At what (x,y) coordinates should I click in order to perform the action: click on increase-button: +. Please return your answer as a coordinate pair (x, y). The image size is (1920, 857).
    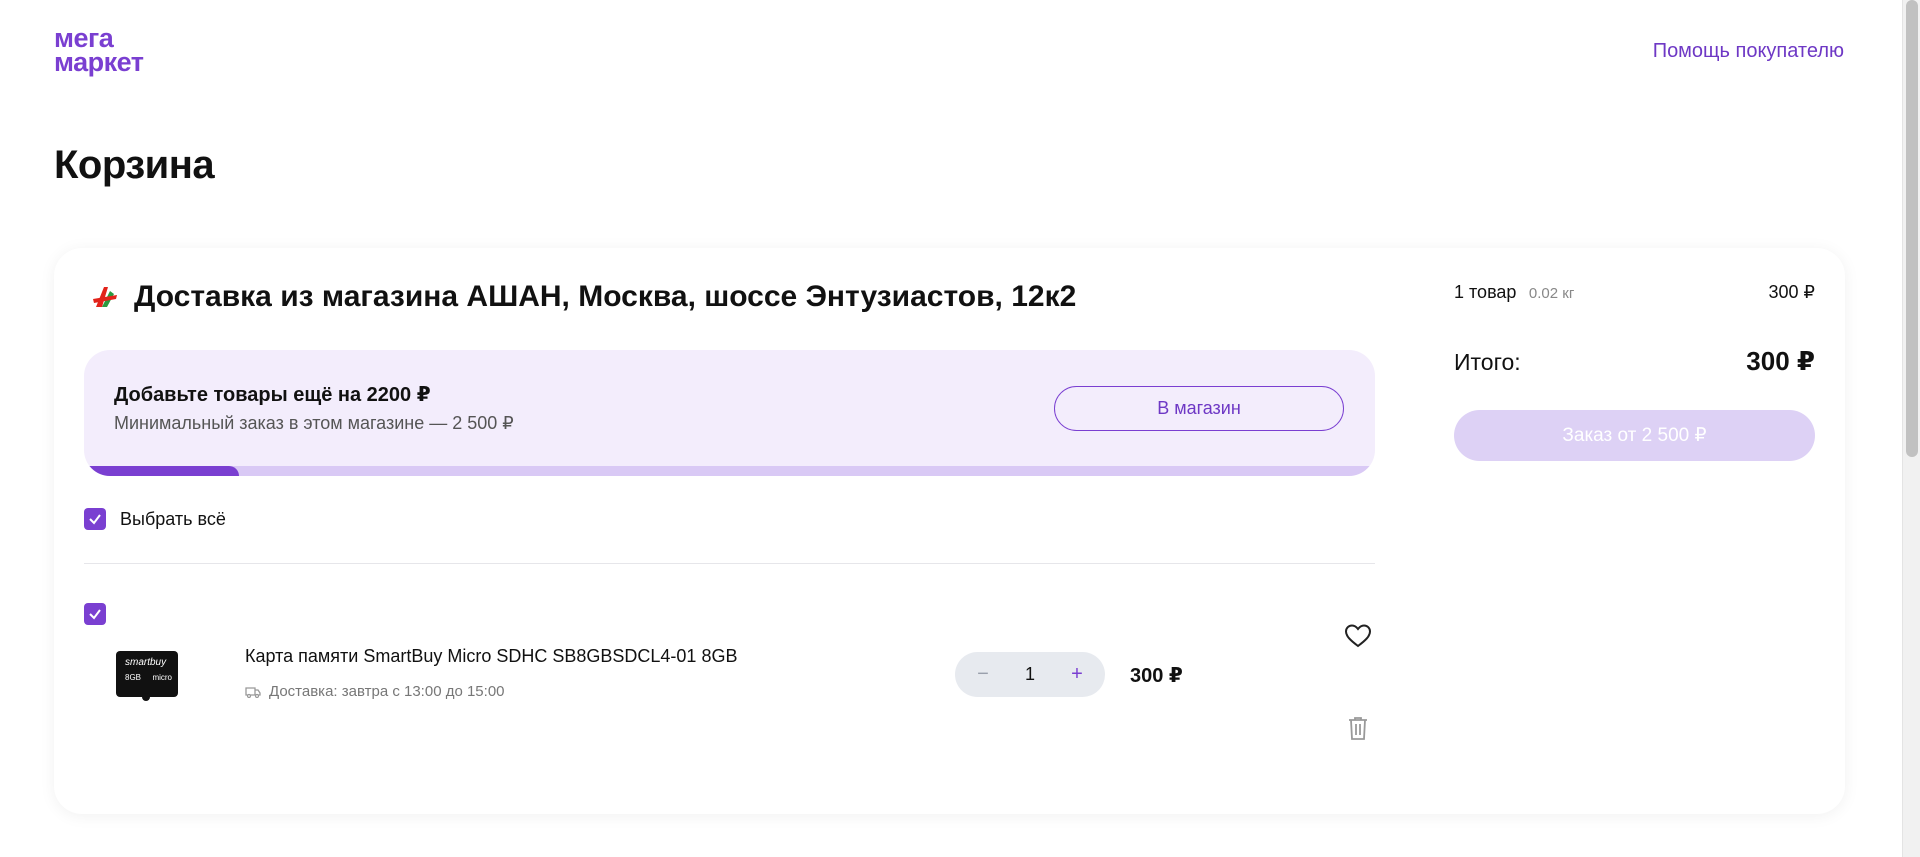
    Looking at the image, I should click on (1077, 674).